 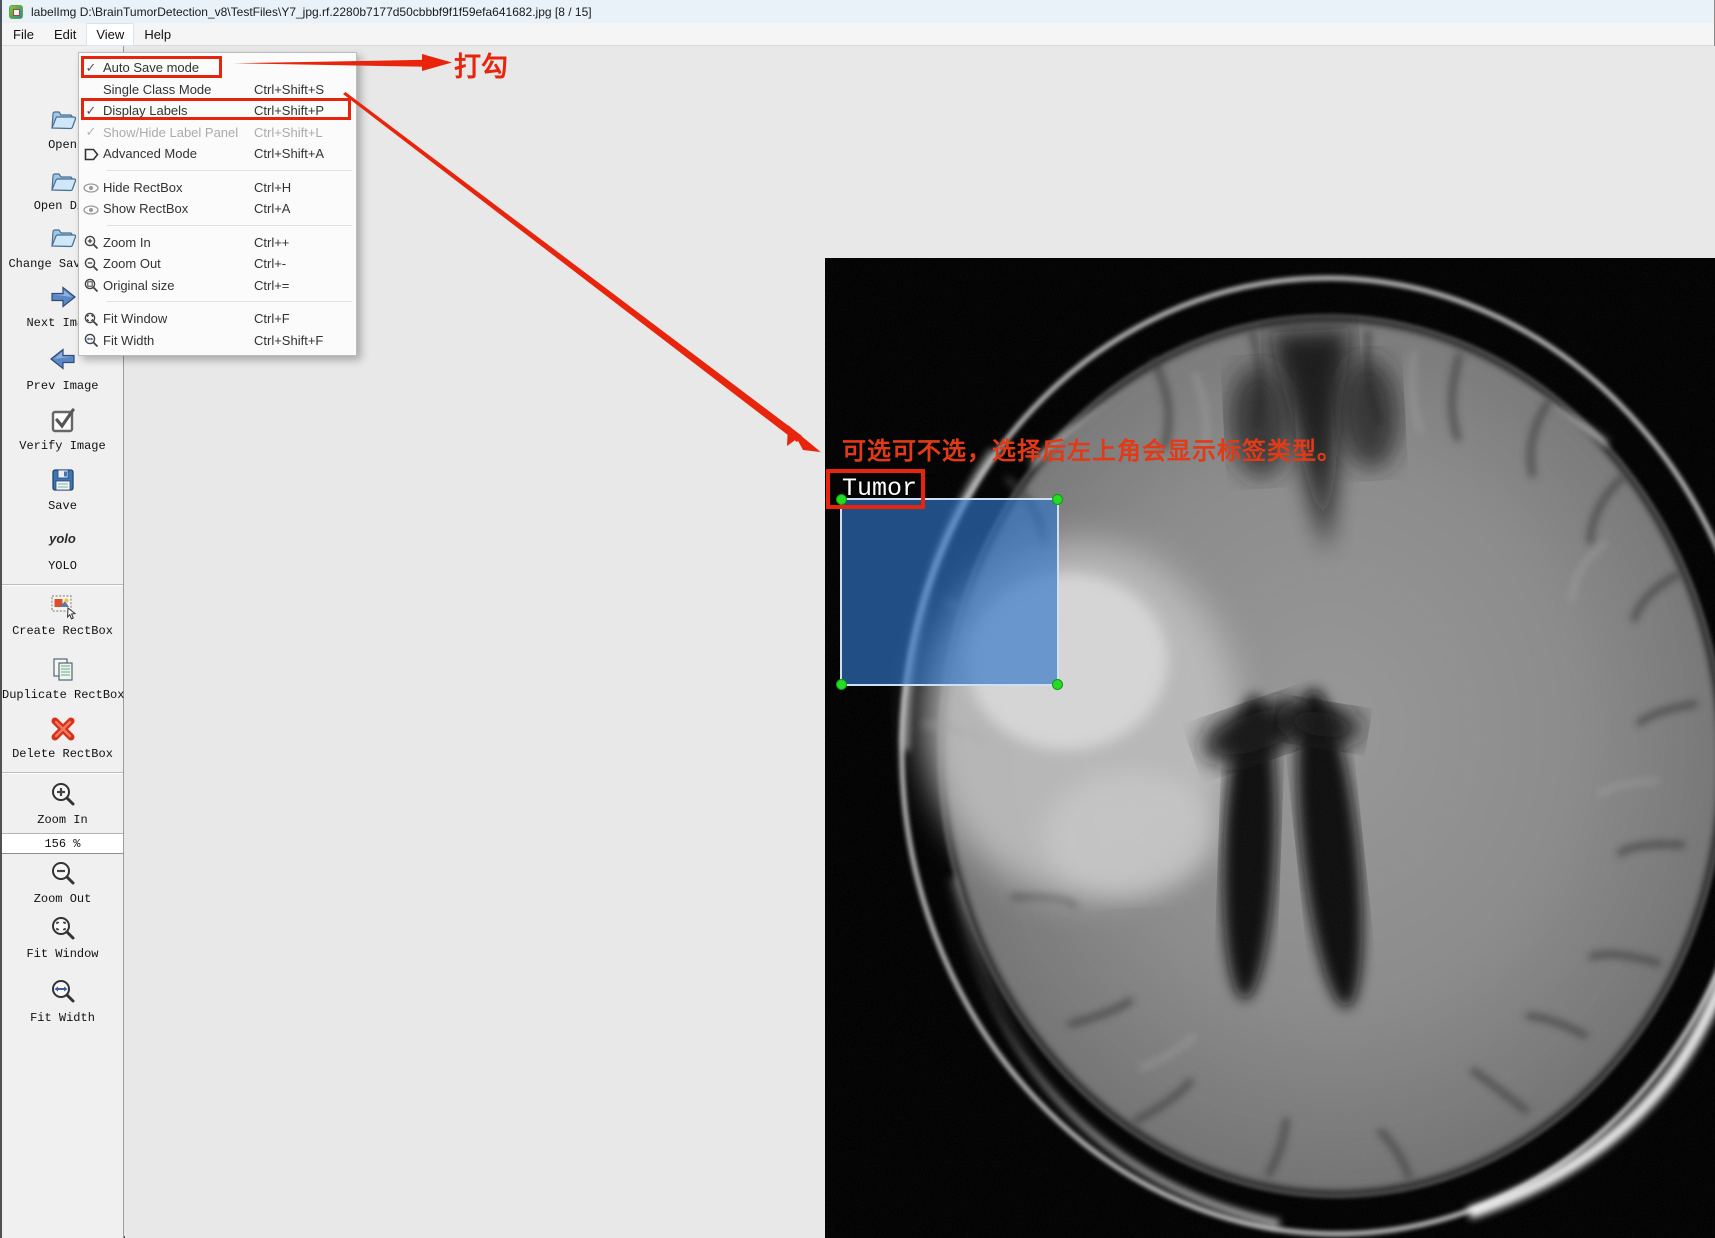 I want to click on tick-annotation-text: 打勾, so click(x=481, y=67).